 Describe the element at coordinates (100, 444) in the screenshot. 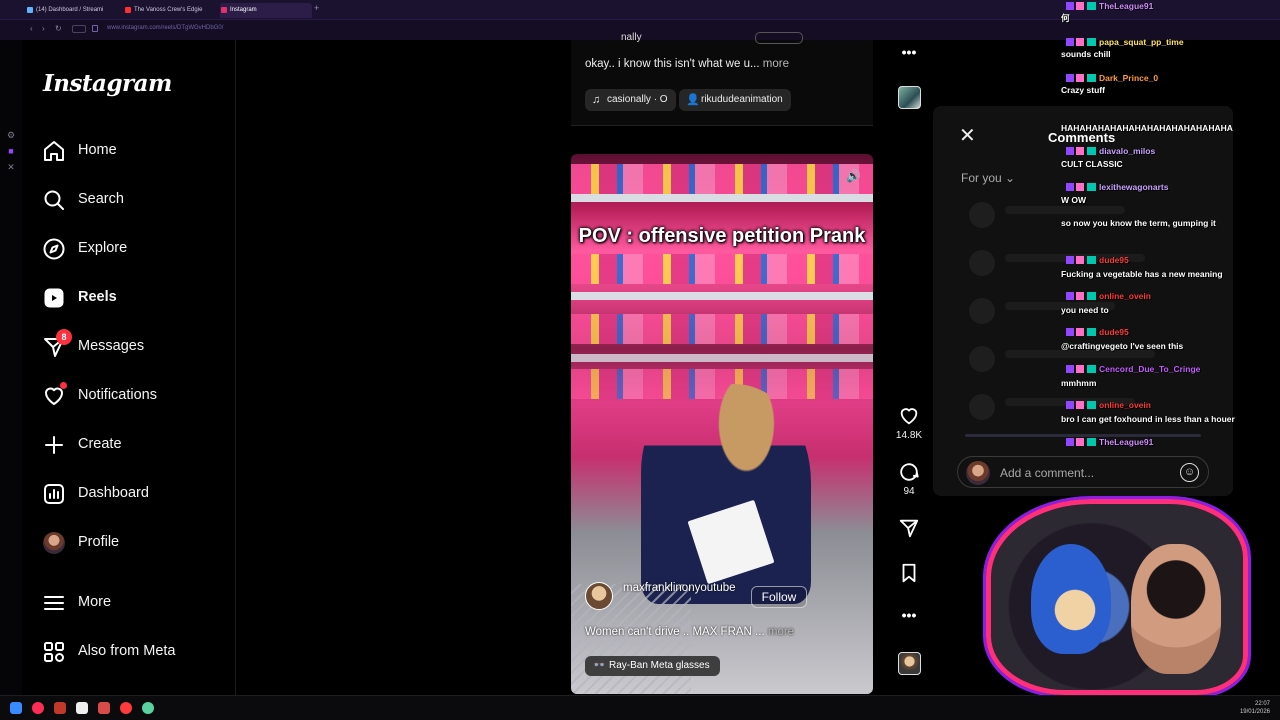

I see `sidebar-item-label: Create` at that location.